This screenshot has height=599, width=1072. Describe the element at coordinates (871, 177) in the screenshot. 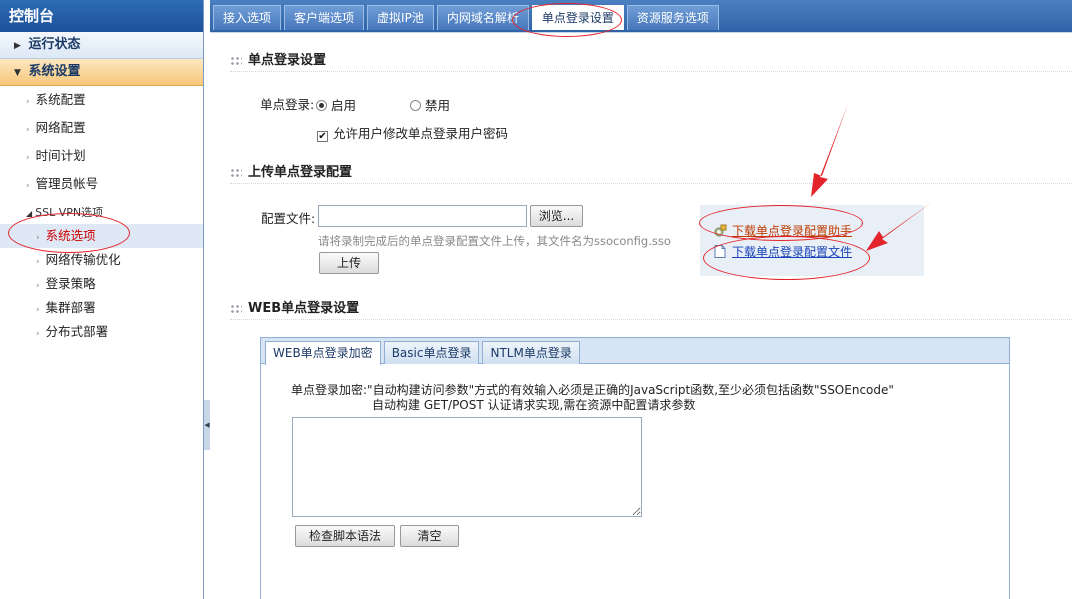

I see `annotation-arrows` at that location.